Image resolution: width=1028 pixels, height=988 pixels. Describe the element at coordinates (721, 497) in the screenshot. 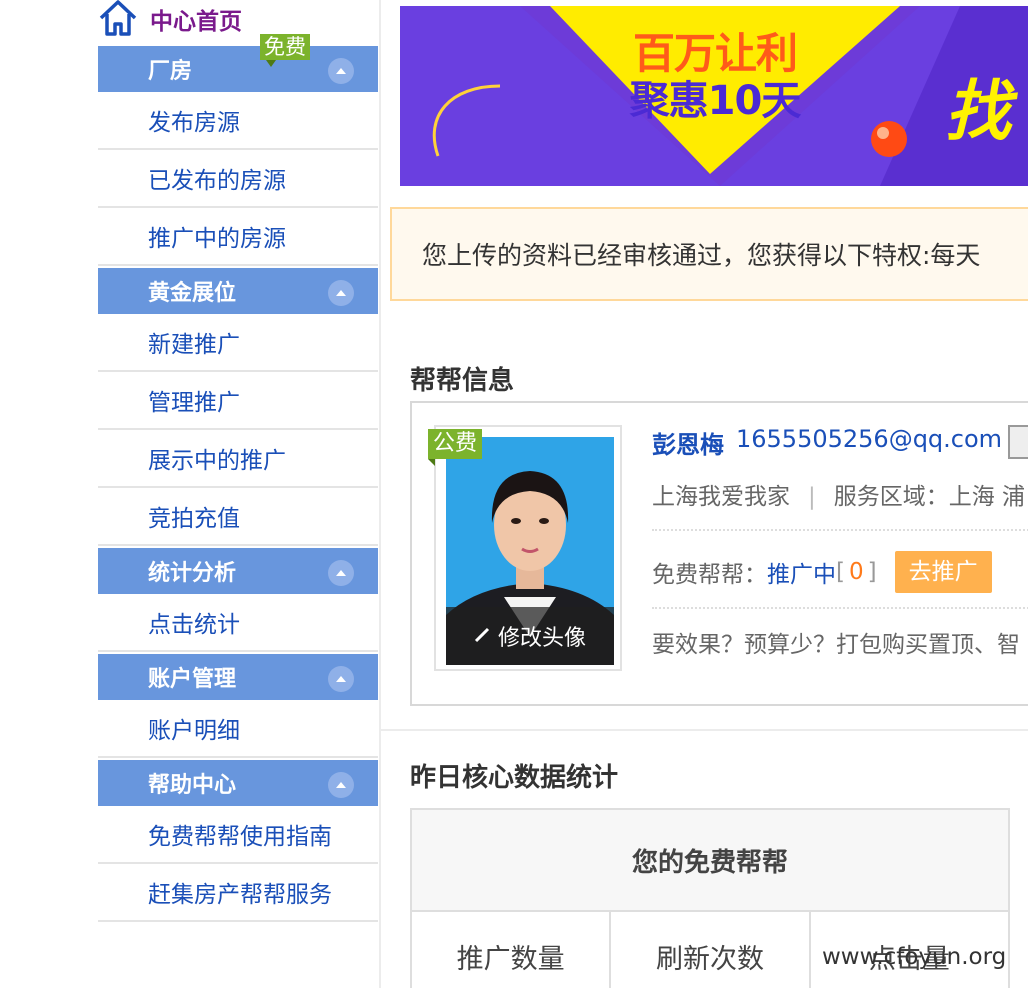

I see `company-name: 上海我爱我家` at that location.